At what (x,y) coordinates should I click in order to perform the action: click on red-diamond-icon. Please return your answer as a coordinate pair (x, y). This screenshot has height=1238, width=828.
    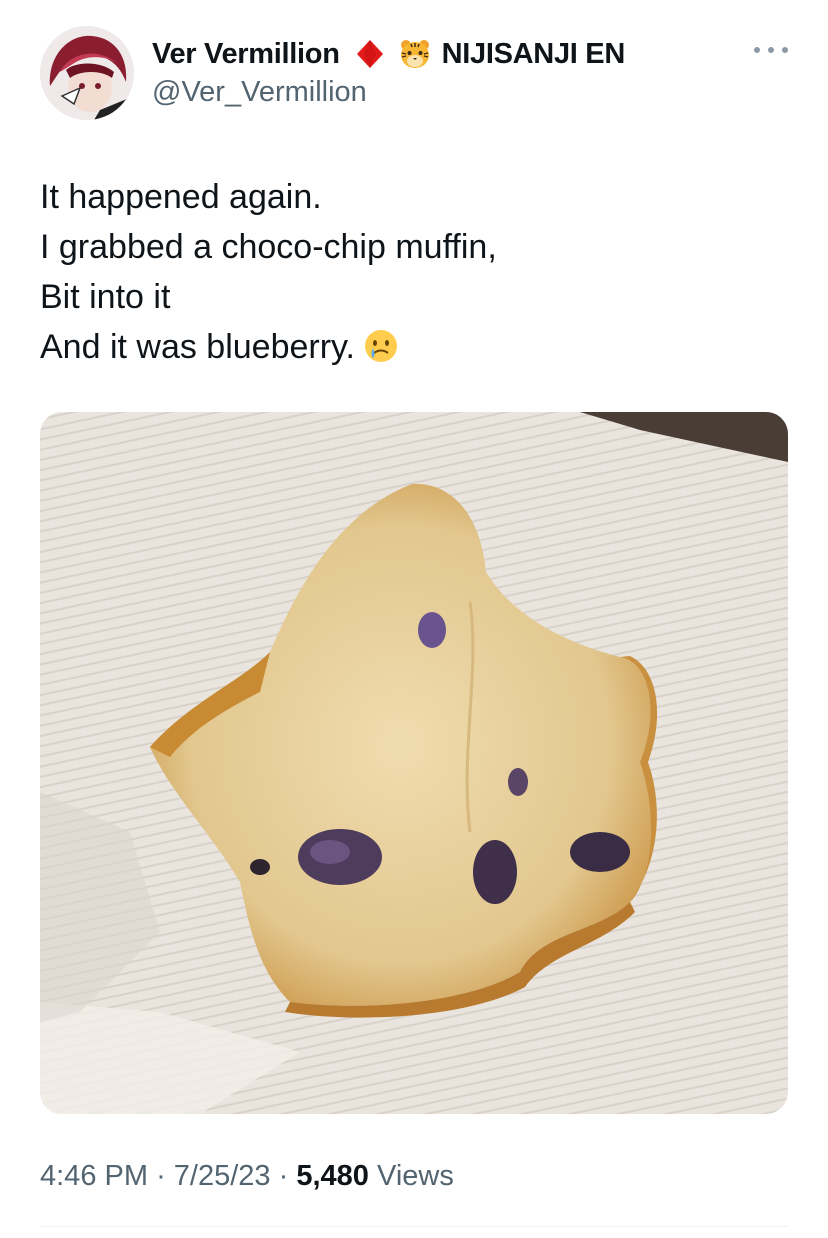
    Looking at the image, I should click on (369, 54).